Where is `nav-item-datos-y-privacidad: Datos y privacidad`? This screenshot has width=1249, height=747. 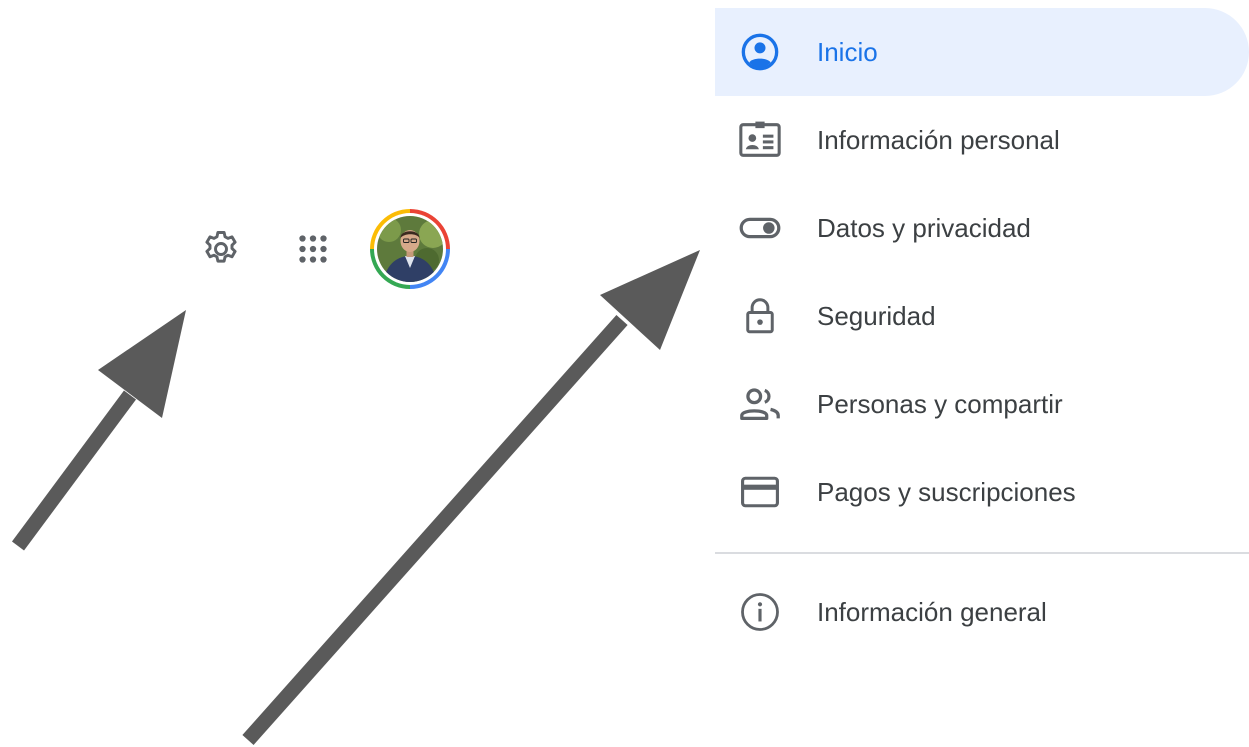
nav-item-datos-y-privacidad: Datos y privacidad is located at coordinates (982, 228).